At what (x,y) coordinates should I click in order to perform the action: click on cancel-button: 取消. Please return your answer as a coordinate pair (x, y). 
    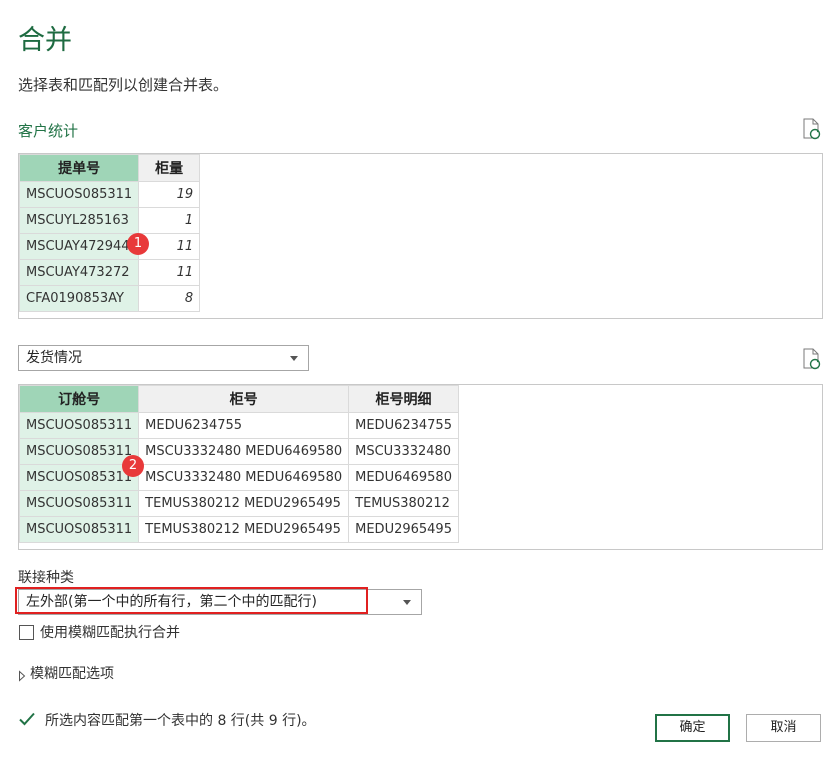
    Looking at the image, I should click on (783, 728).